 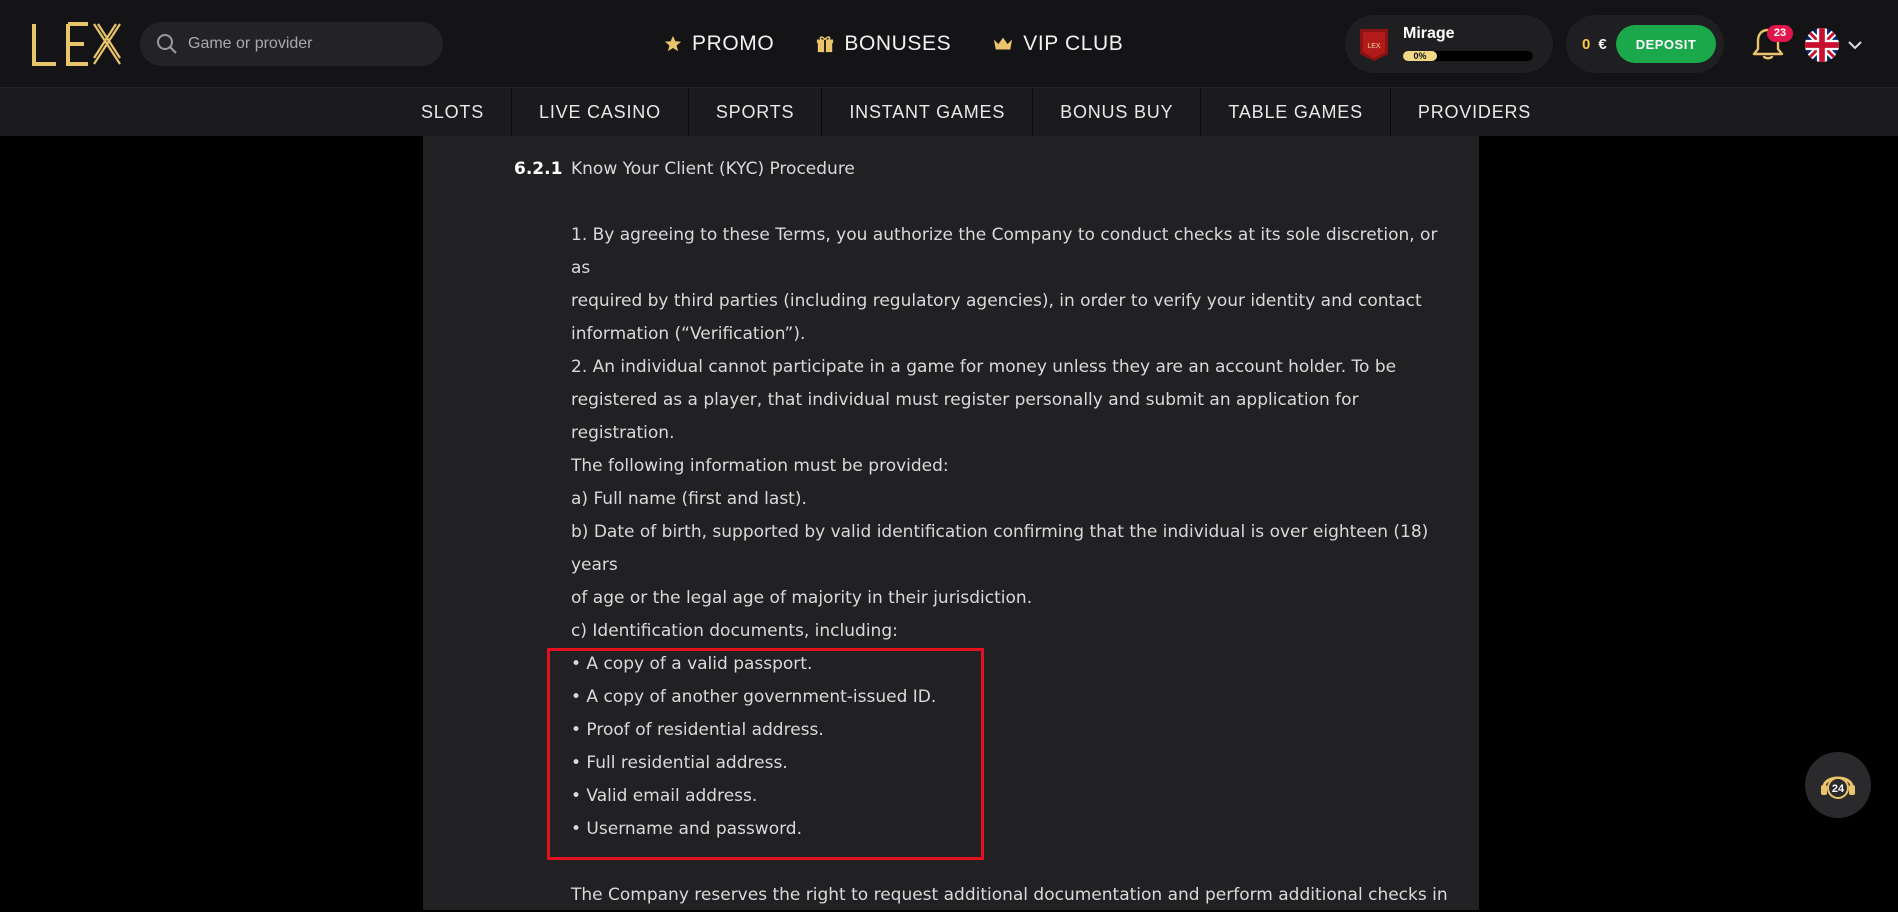 What do you see at coordinates (1780, 33) in the screenshot?
I see `notification-count-badge: 23` at bounding box center [1780, 33].